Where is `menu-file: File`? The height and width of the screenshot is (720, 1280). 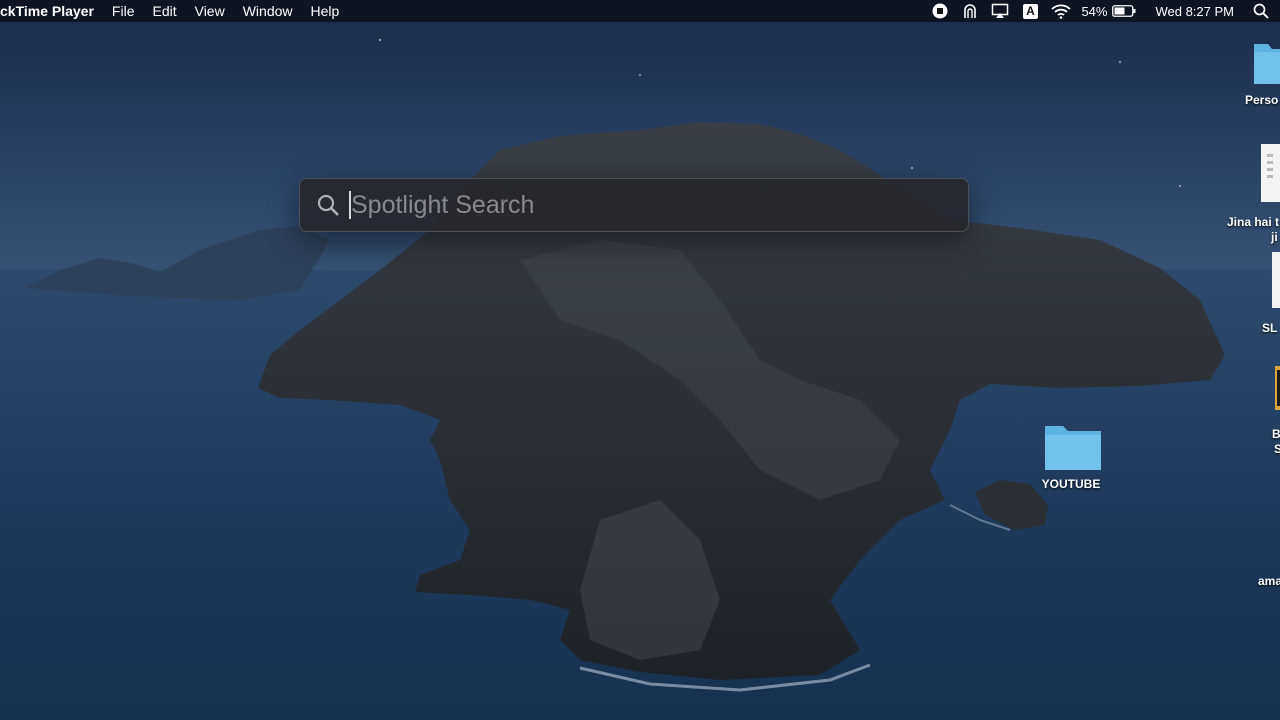 menu-file: File is located at coordinates (123, 11).